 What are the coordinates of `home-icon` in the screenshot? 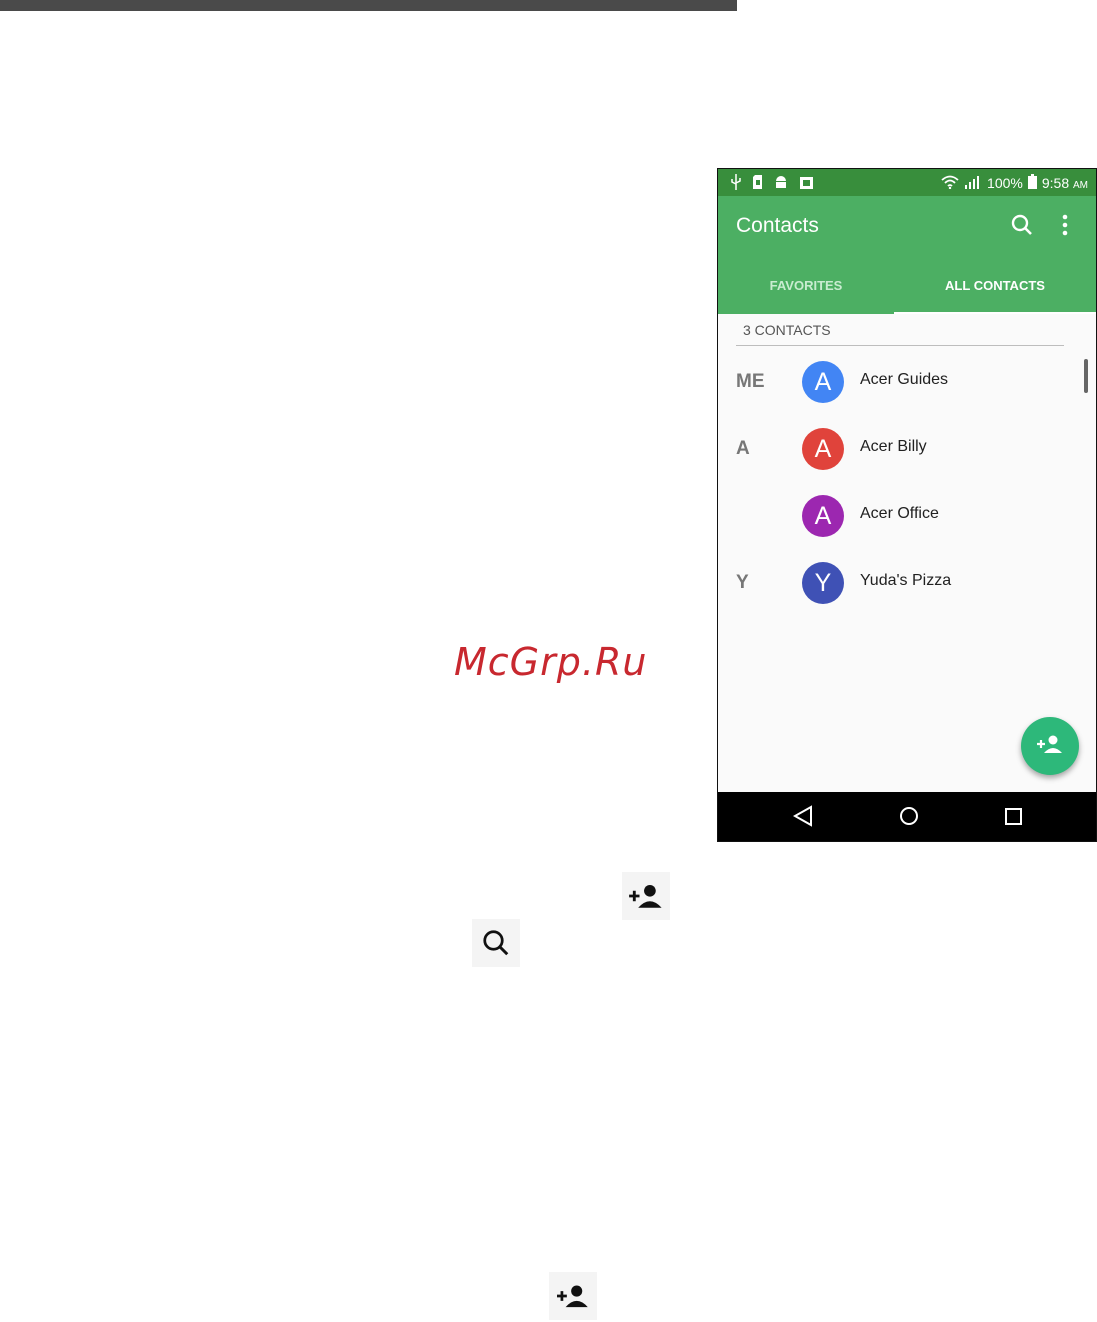 It's located at (909, 818).